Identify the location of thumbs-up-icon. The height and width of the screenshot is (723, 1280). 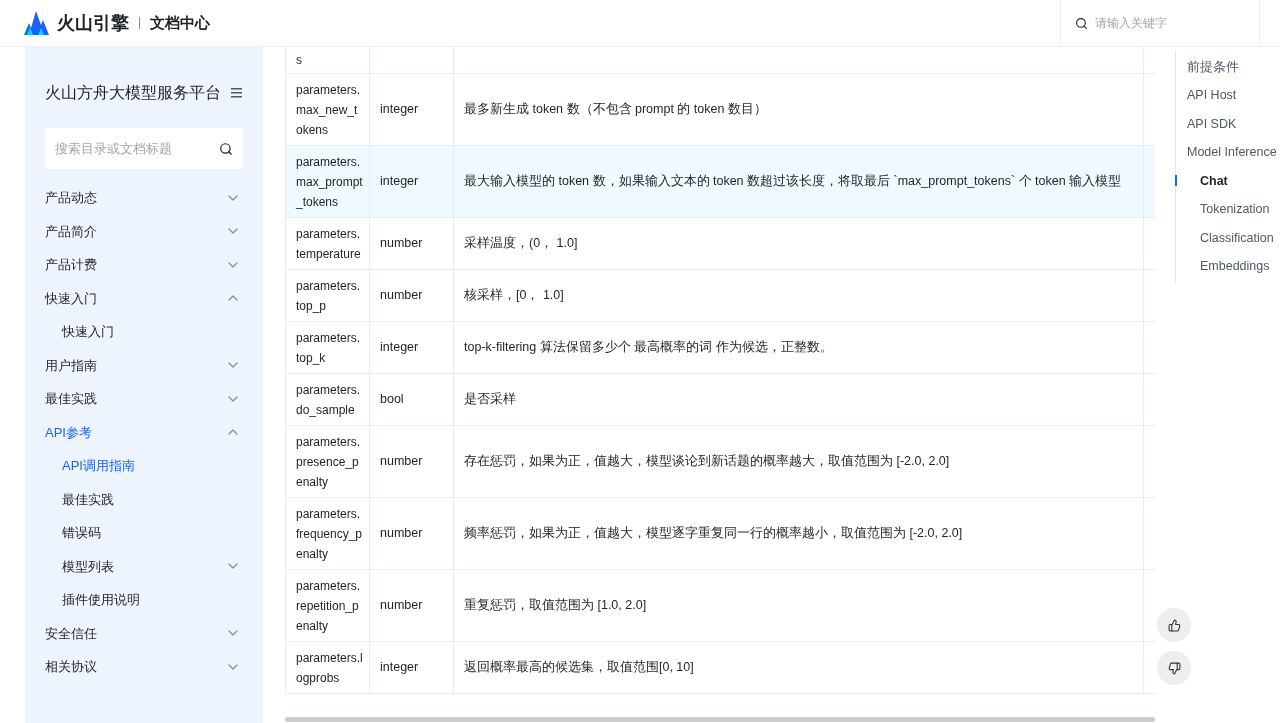
(1174, 625).